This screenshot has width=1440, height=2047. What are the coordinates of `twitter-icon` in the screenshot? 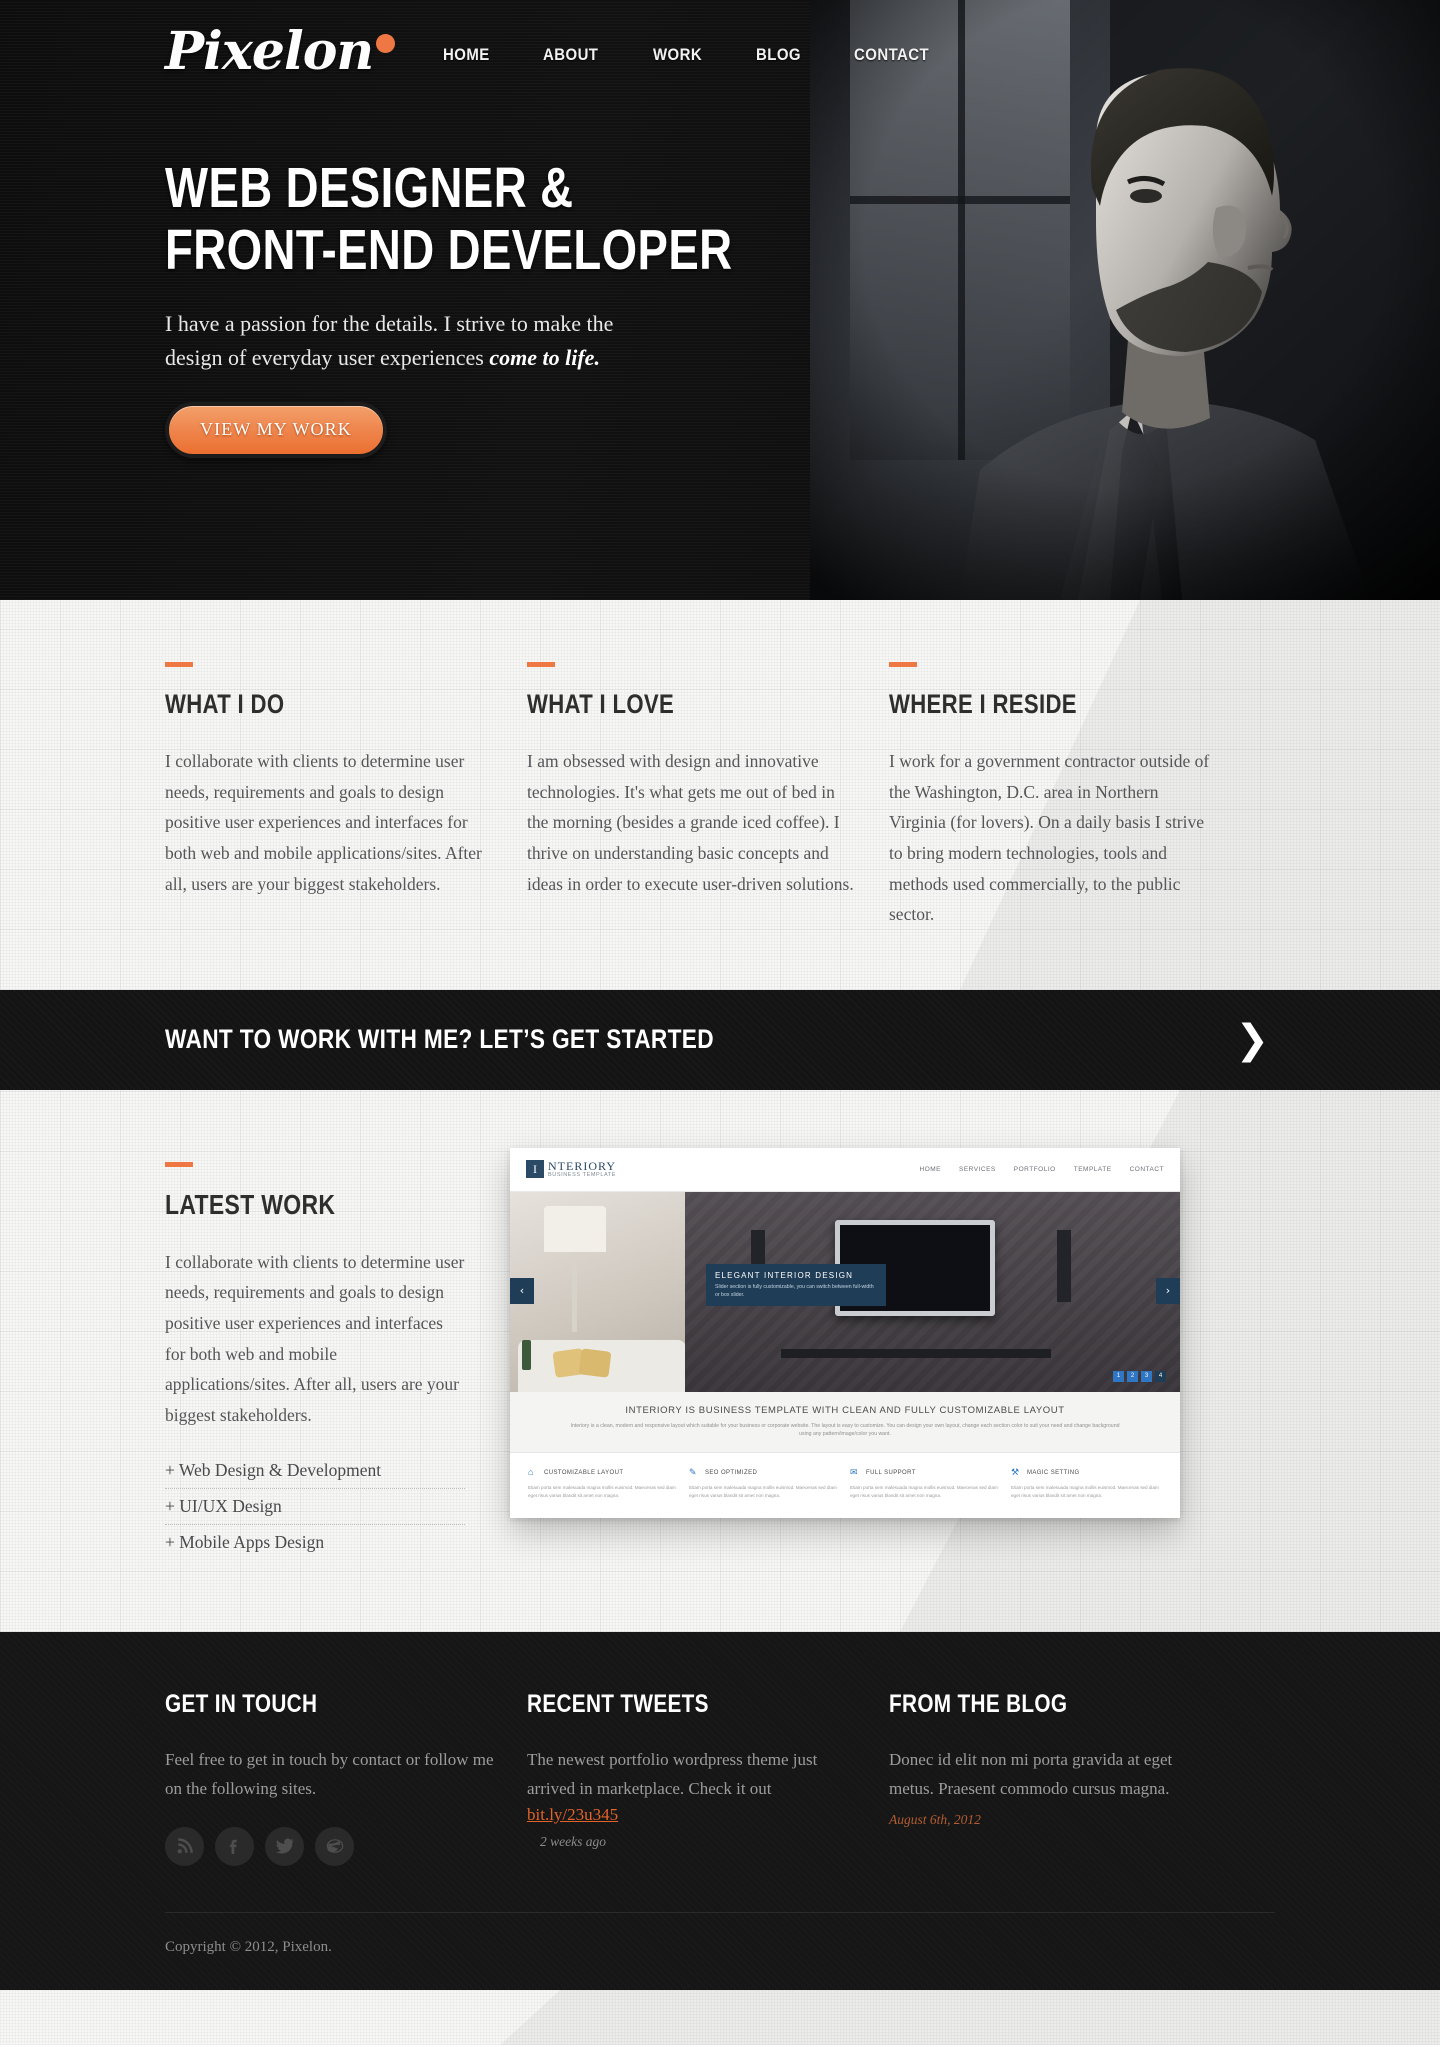 It's located at (284, 1846).